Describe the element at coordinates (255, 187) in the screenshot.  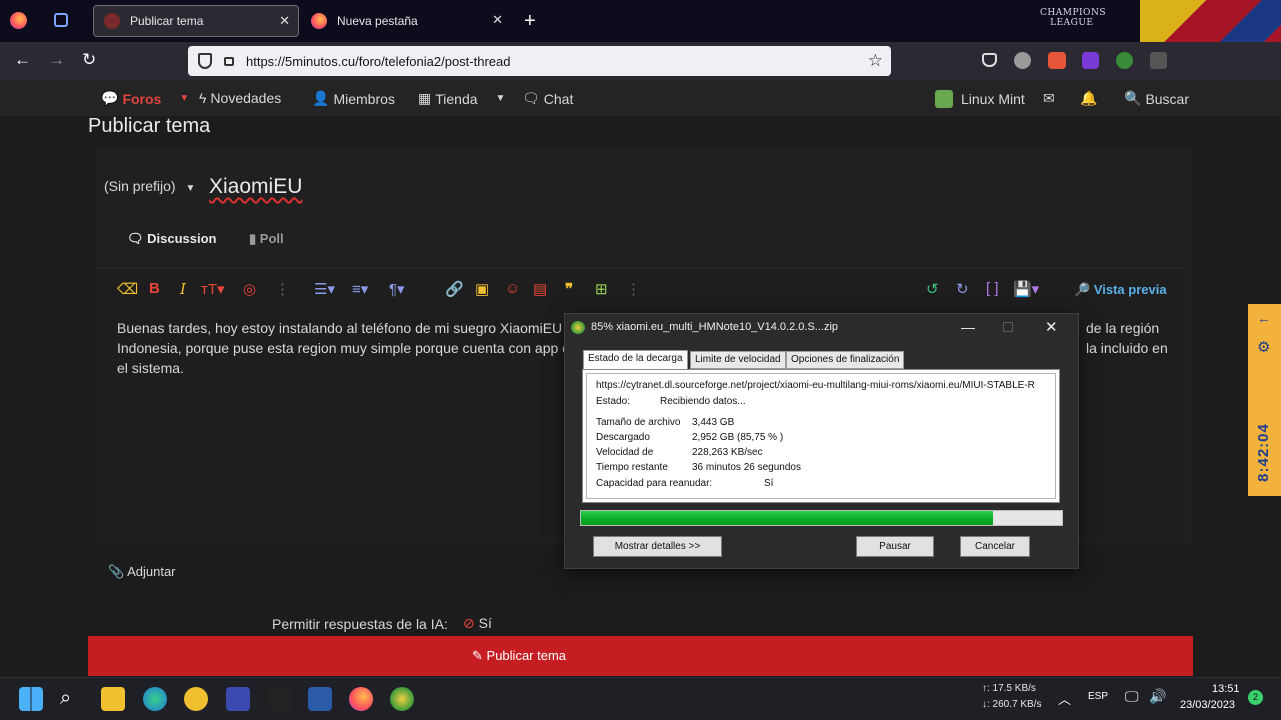
I see `thread-title-input: XiaomiEU` at that location.